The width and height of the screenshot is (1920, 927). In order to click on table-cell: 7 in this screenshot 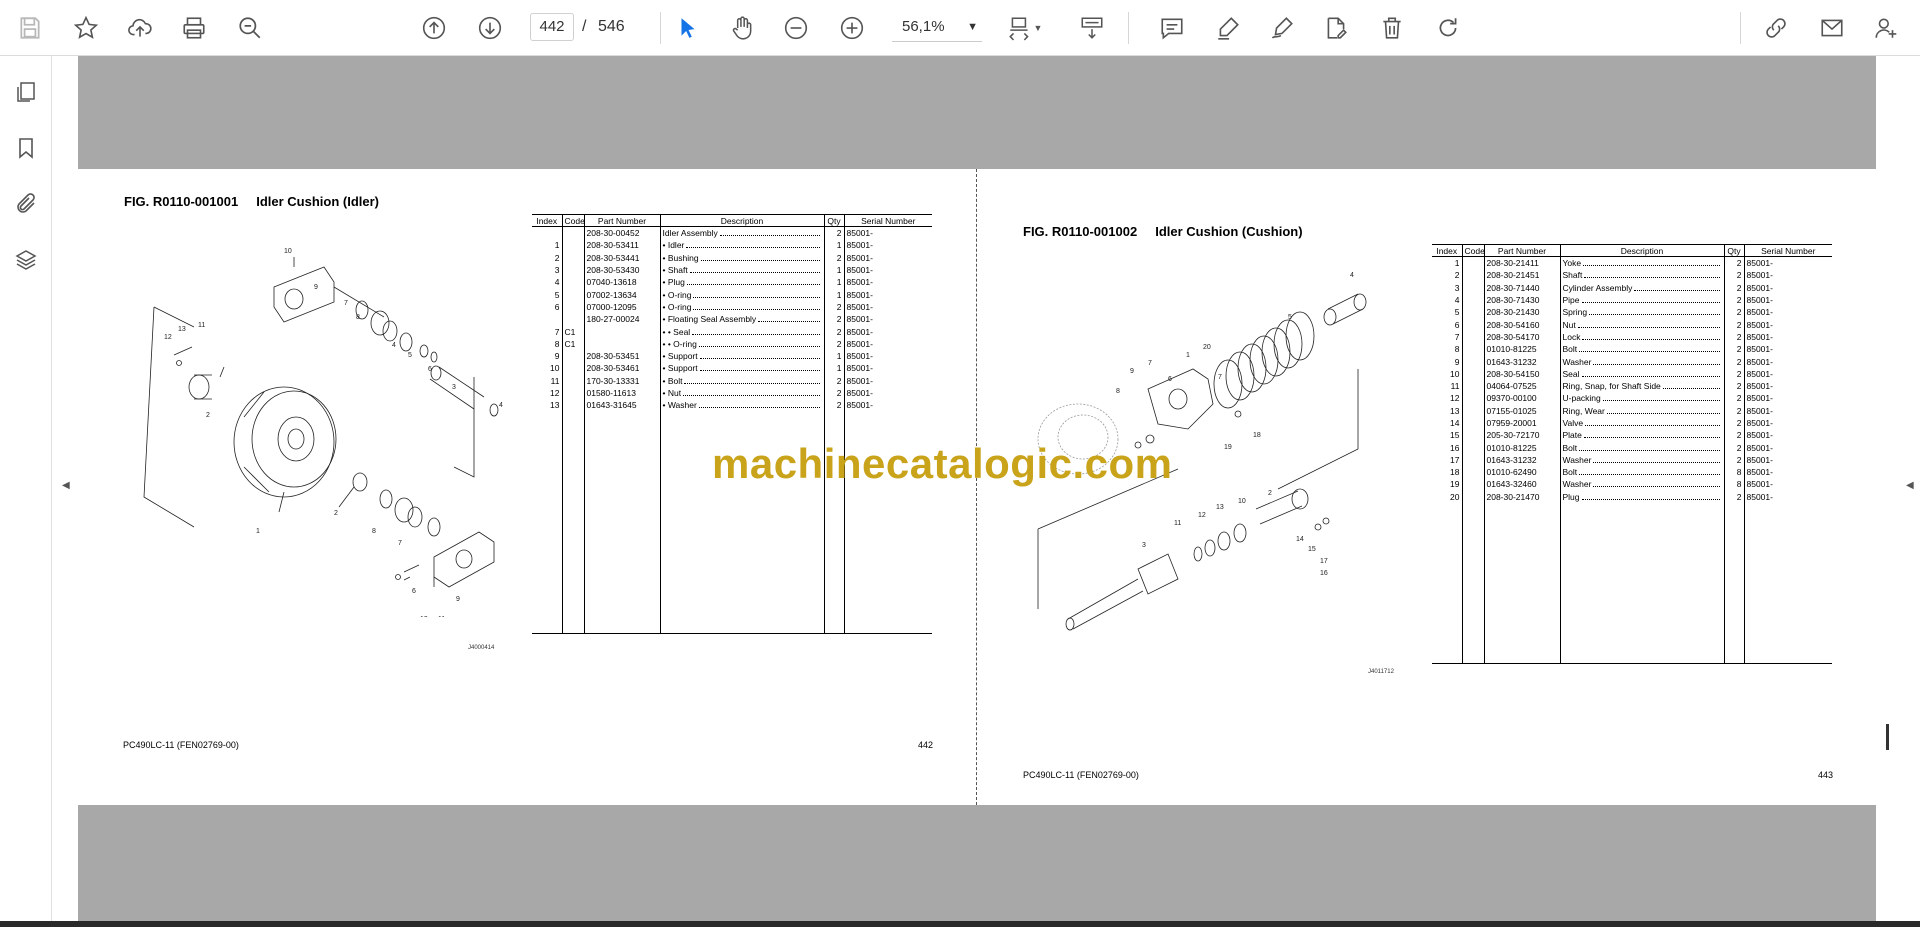, I will do `click(557, 331)`.